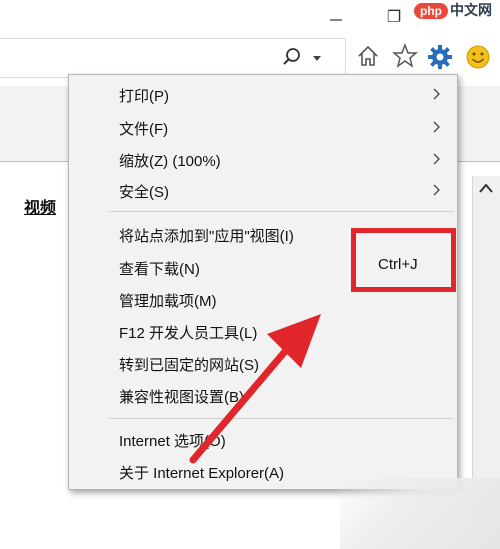 The image size is (500, 549). What do you see at coordinates (255, 389) in the screenshot?
I see `annotation-arrow-icon` at bounding box center [255, 389].